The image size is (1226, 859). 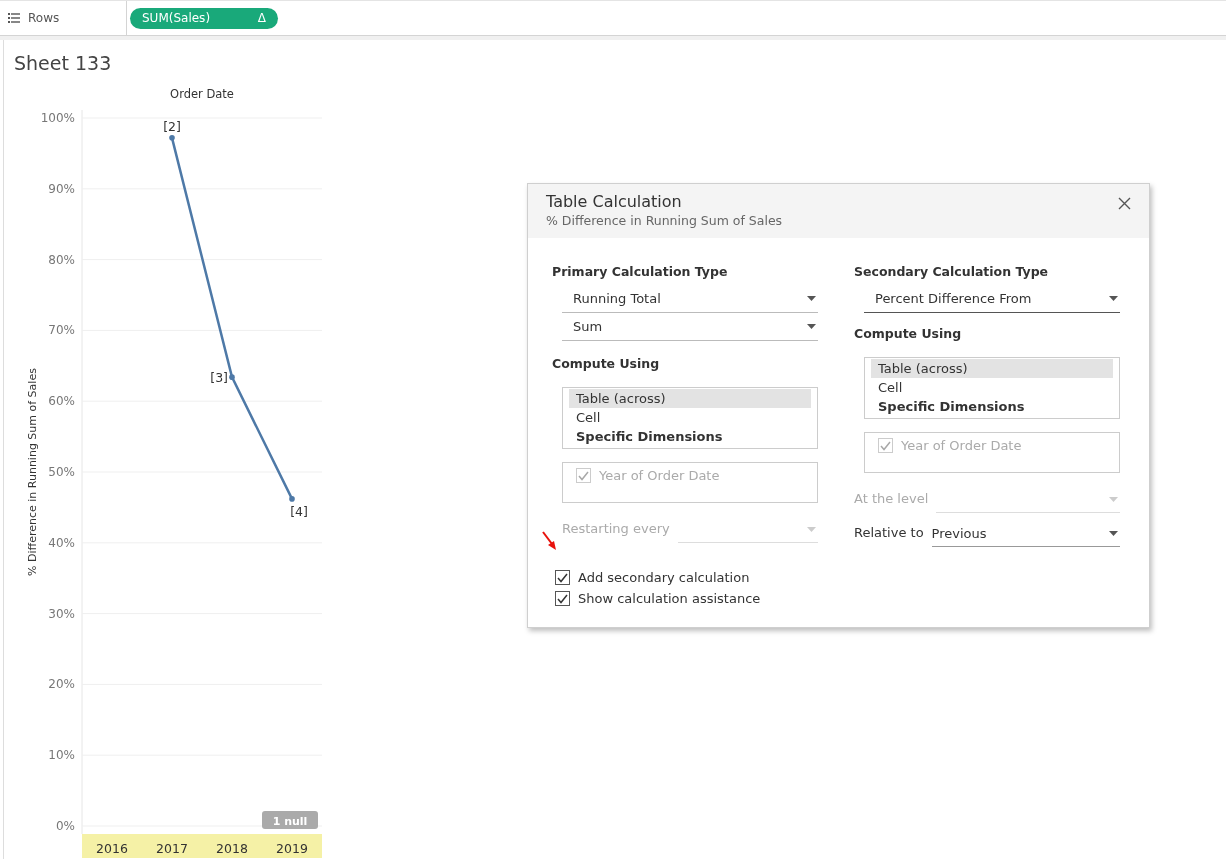 What do you see at coordinates (891, 498) in the screenshot?
I see `field-label: At the level` at bounding box center [891, 498].